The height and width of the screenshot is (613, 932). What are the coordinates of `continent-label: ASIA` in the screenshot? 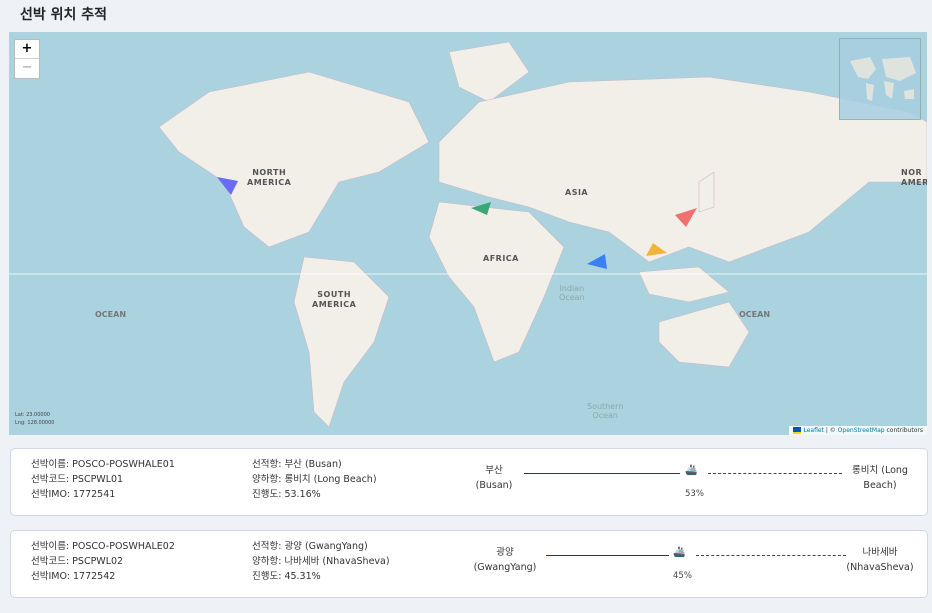 It's located at (577, 192).